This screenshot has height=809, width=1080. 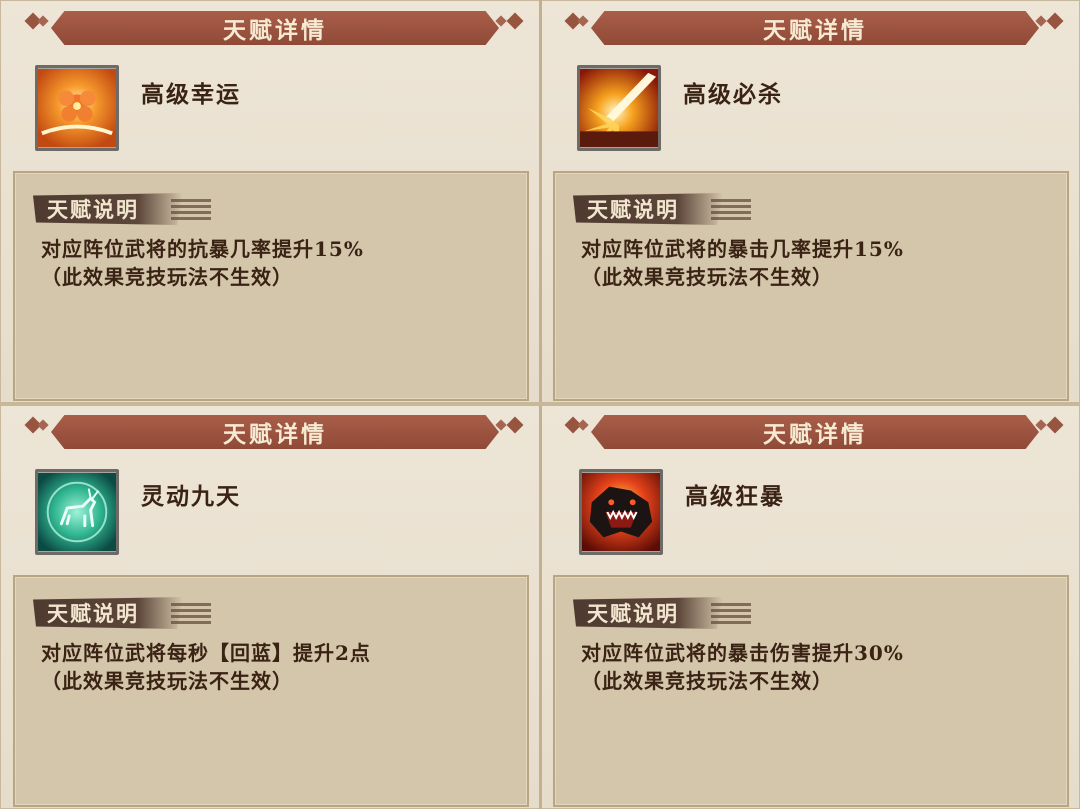 I want to click on fire-flower-icon-graphic, so click(x=77, y=108).